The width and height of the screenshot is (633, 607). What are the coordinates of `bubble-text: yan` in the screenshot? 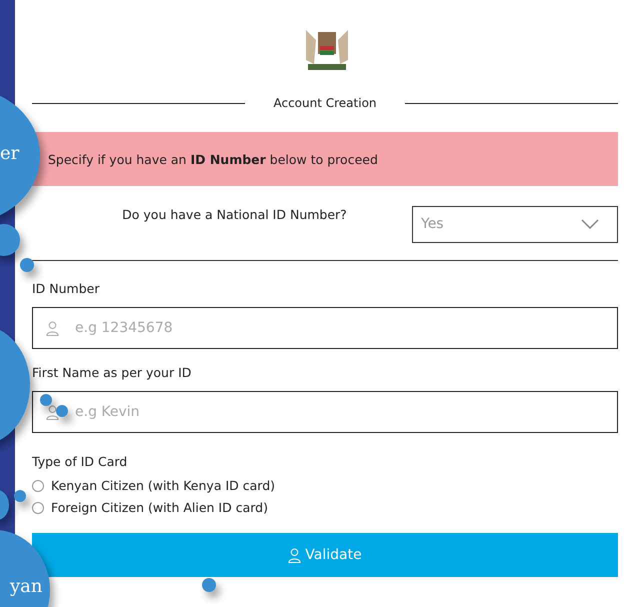 It's located at (26, 586).